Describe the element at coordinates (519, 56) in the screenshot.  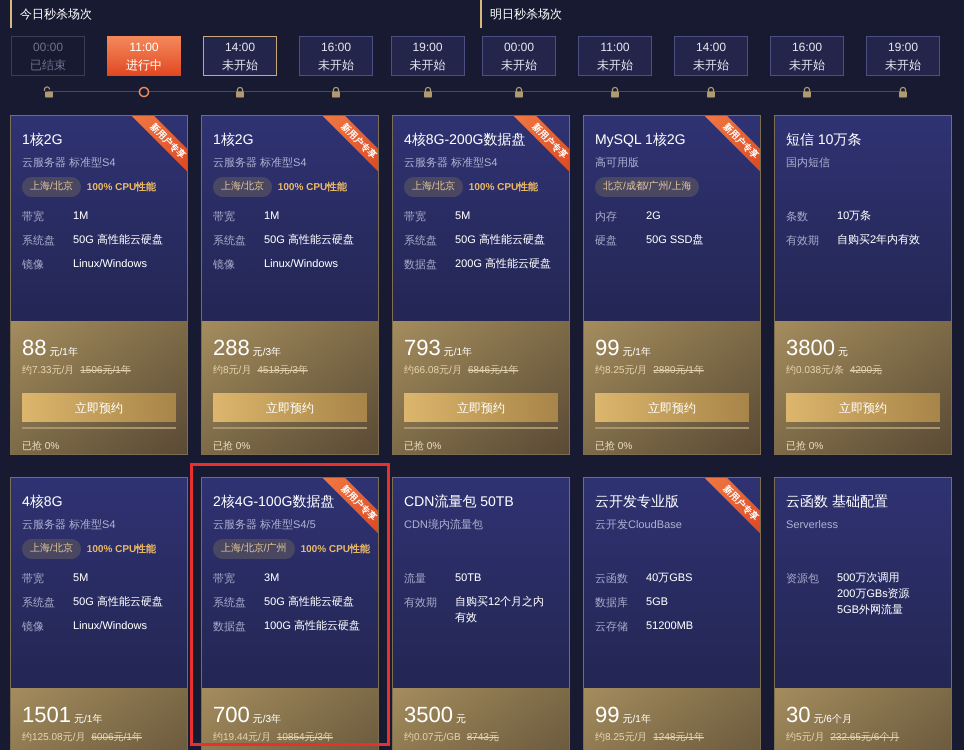
I see `session-tab: 00:00 未开始` at that location.